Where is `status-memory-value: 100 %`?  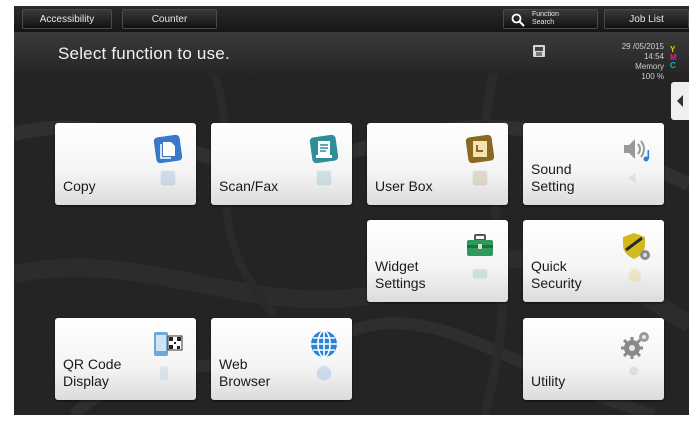
status-memory-value: 100 % is located at coordinates (652, 76).